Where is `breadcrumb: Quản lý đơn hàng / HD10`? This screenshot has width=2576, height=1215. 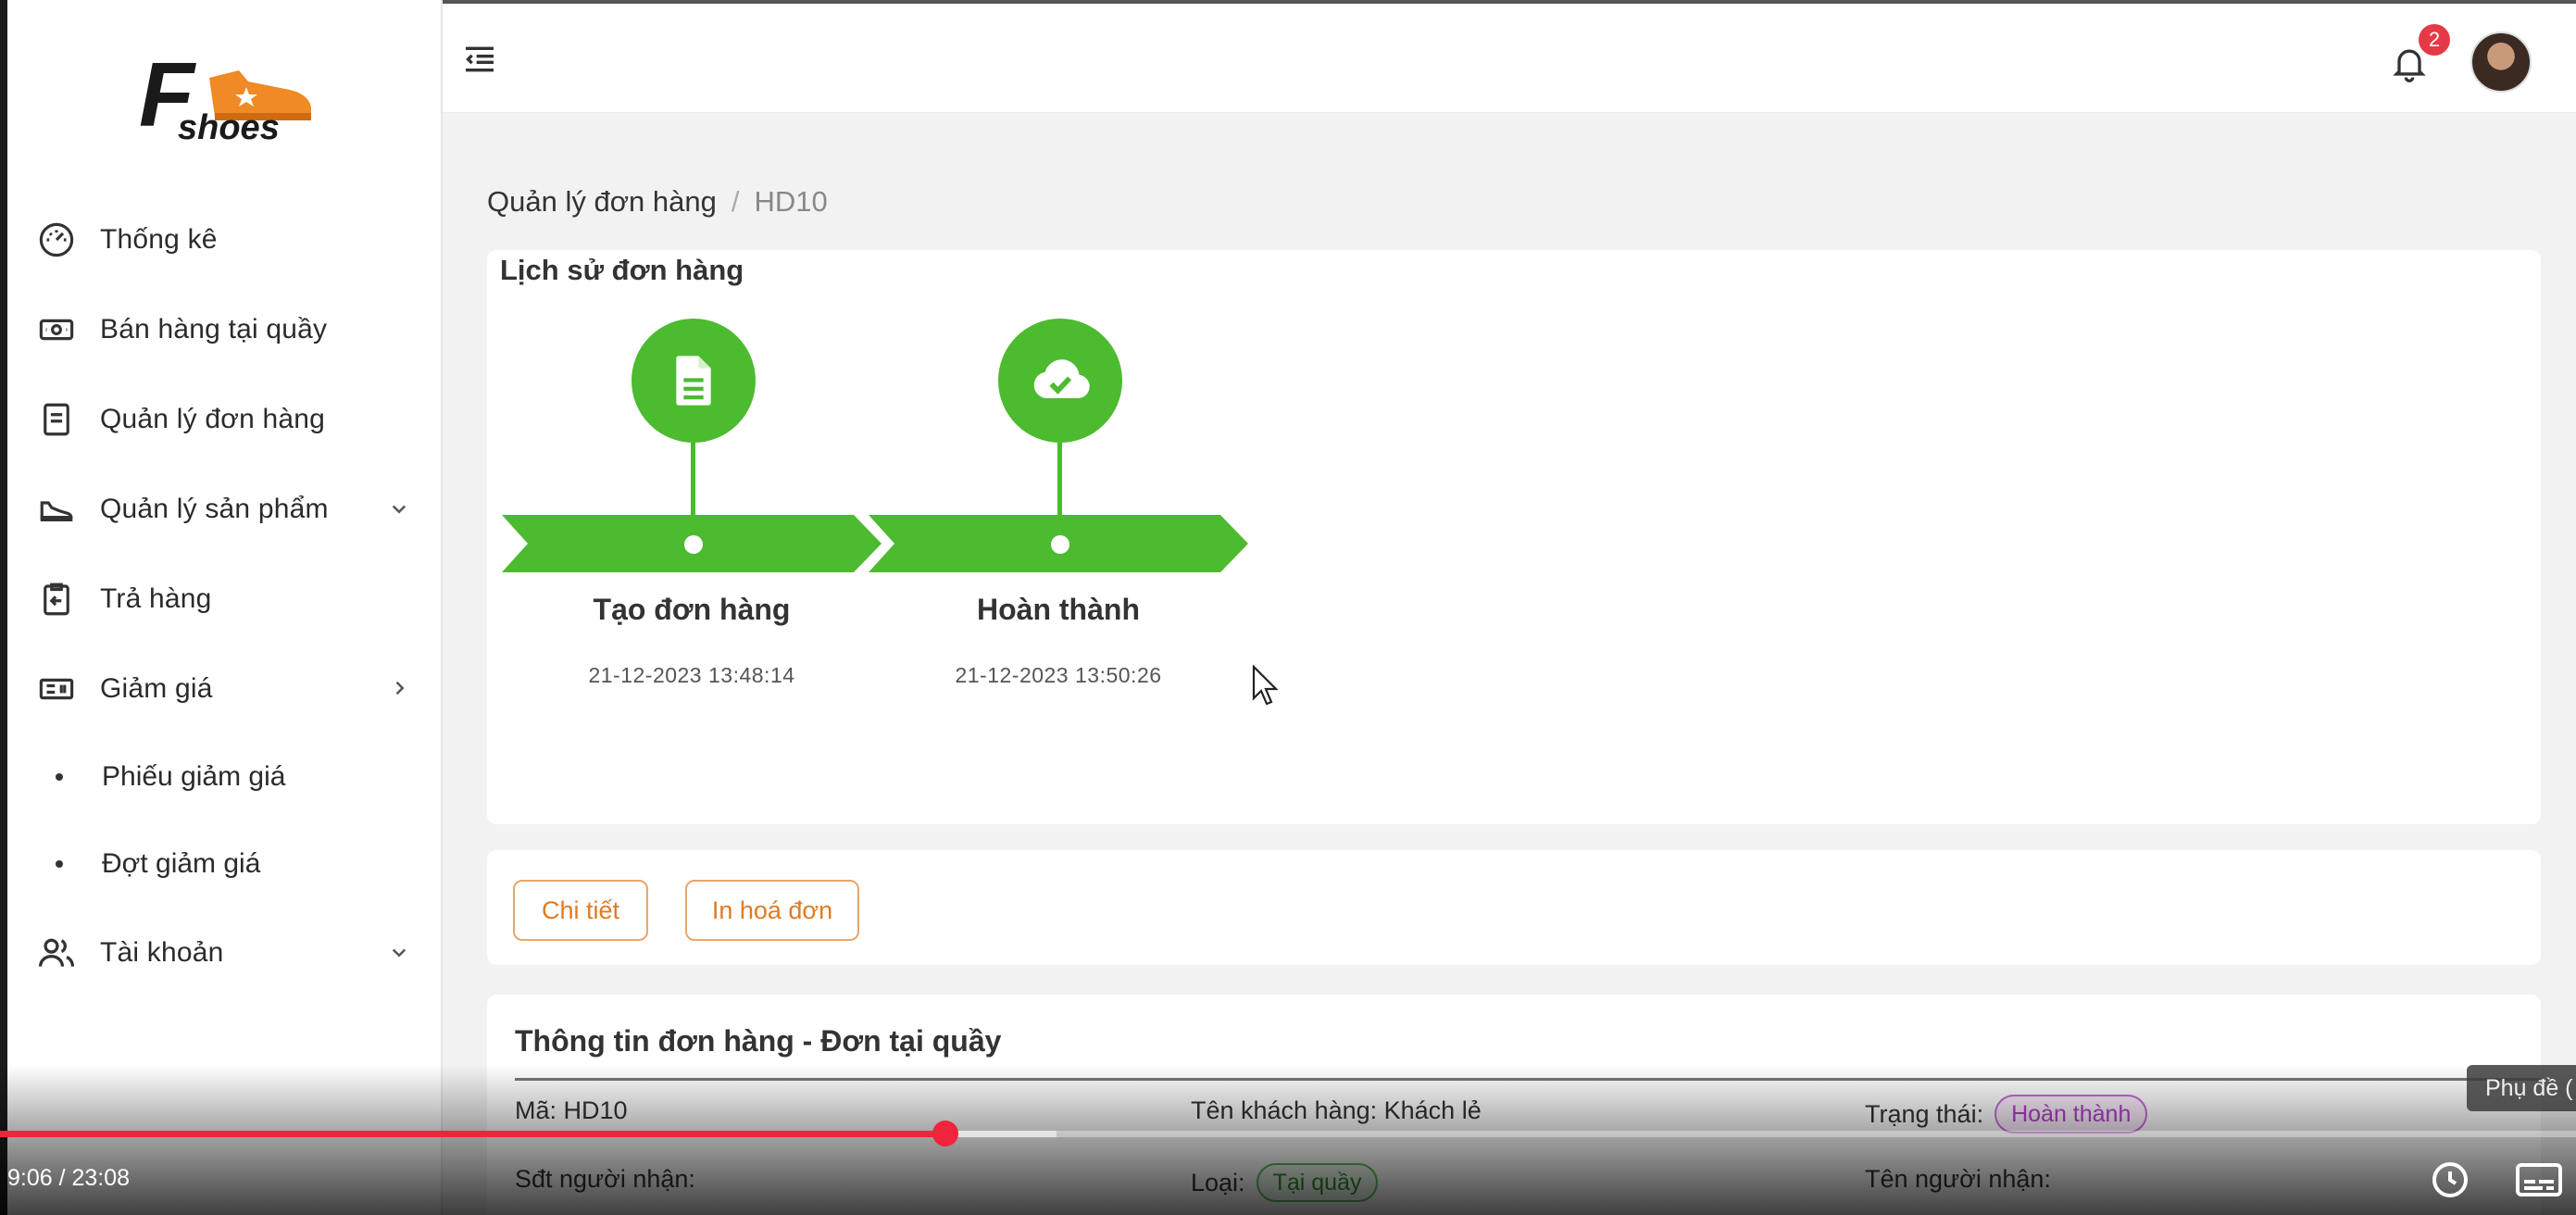 breadcrumb: Quản lý đơn hàng / HD10 is located at coordinates (658, 202).